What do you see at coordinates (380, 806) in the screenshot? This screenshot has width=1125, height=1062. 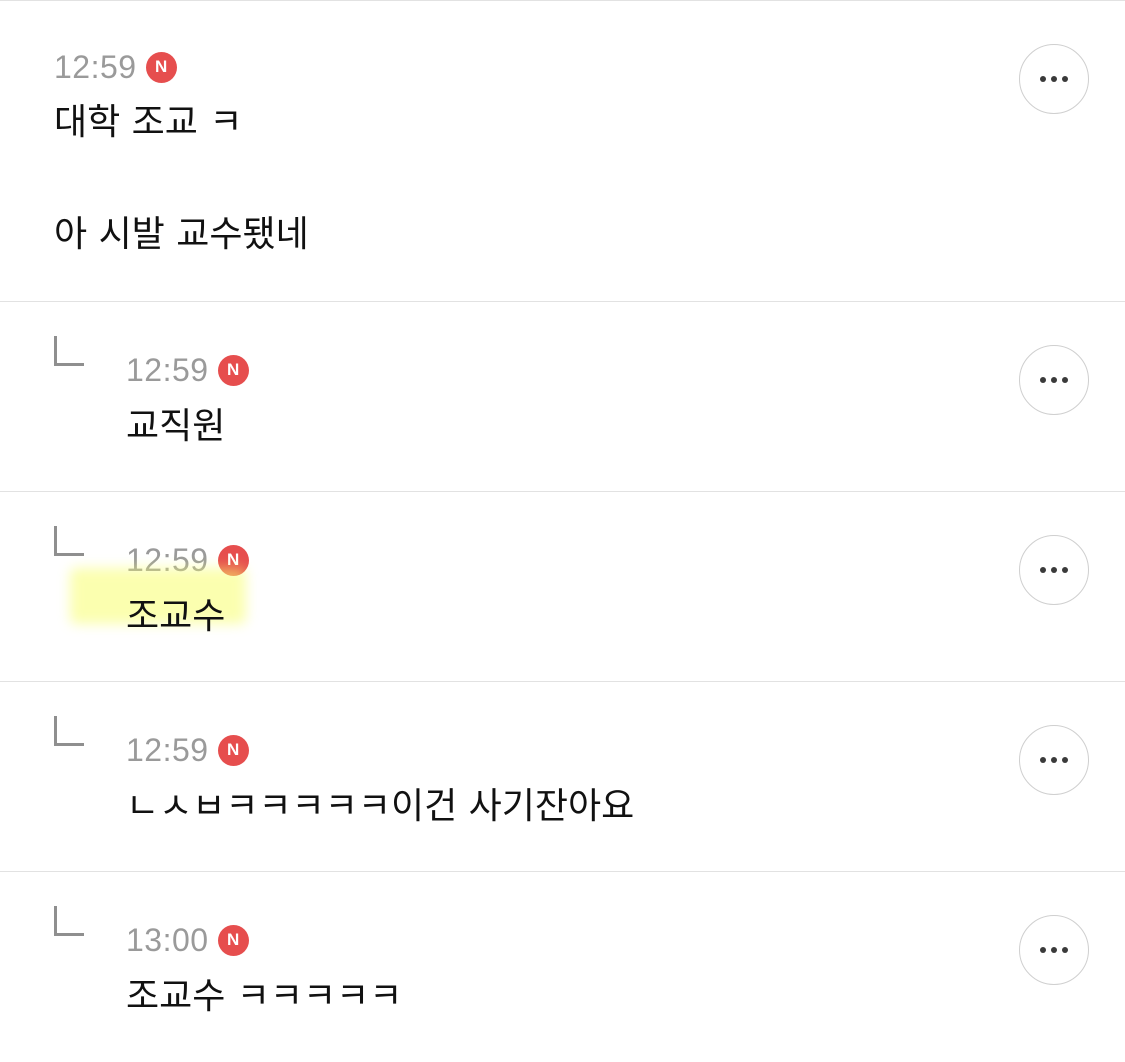 I see `comment-text: ㄴㅅㅂㅋㅋㅋㅋㅋ이건 사기잔아요` at bounding box center [380, 806].